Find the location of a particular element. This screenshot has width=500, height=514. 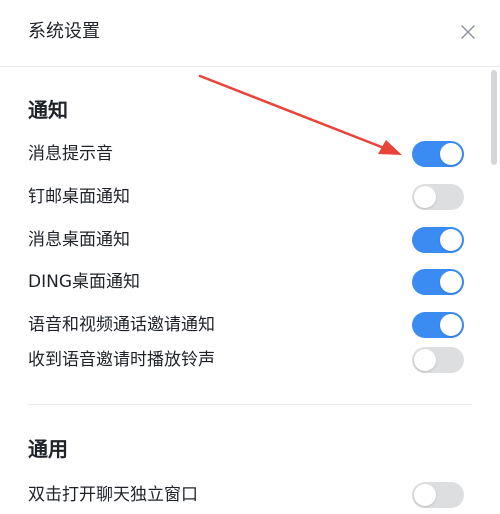

annotation-arrow-icon is located at coordinates (300, 114).